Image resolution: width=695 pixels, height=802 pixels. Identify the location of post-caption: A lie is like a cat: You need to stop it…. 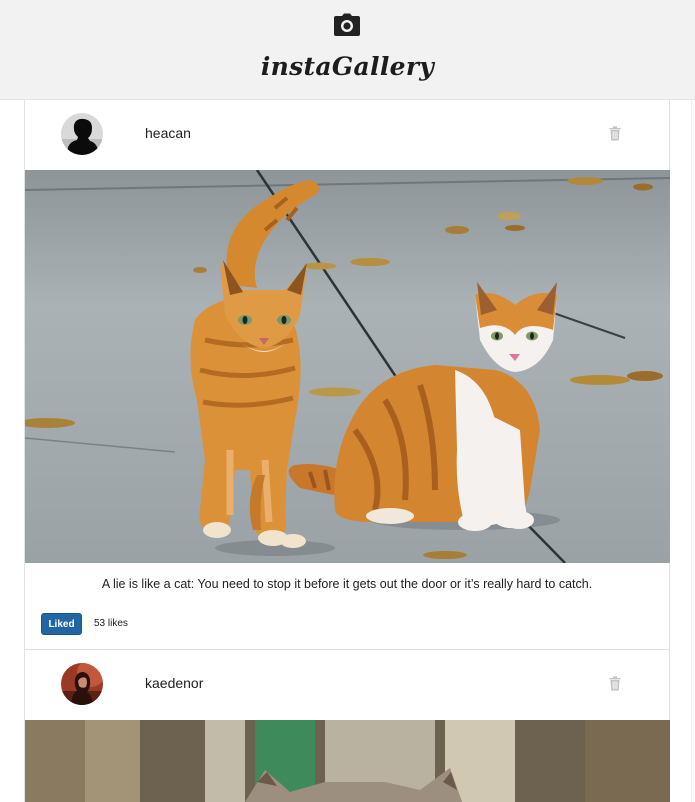
(347, 584).